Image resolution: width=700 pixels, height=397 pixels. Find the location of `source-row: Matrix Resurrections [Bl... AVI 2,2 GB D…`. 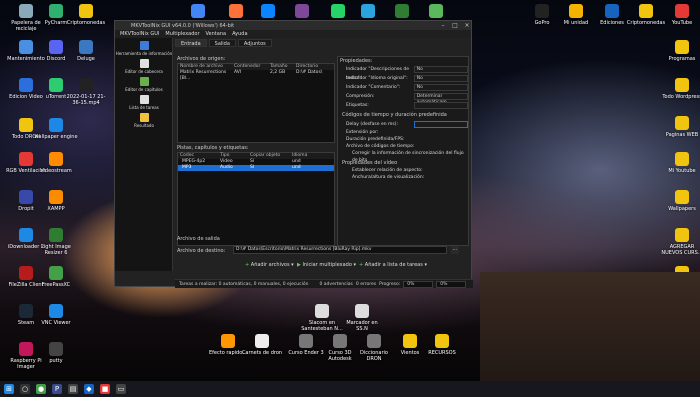

source-row: Matrix Resurrections [Bl... AVI 2,2 GB D… is located at coordinates (256, 75).